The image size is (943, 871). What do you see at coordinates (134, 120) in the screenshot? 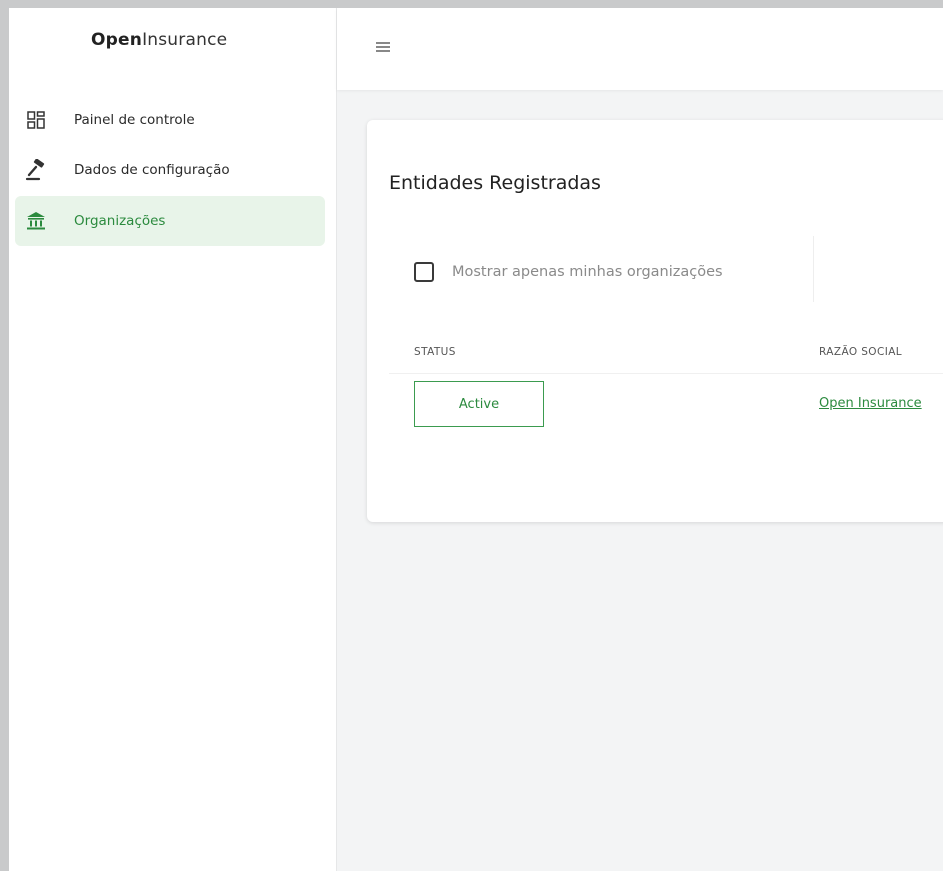
I see `sidebar-item-label: Painel de controle` at bounding box center [134, 120].